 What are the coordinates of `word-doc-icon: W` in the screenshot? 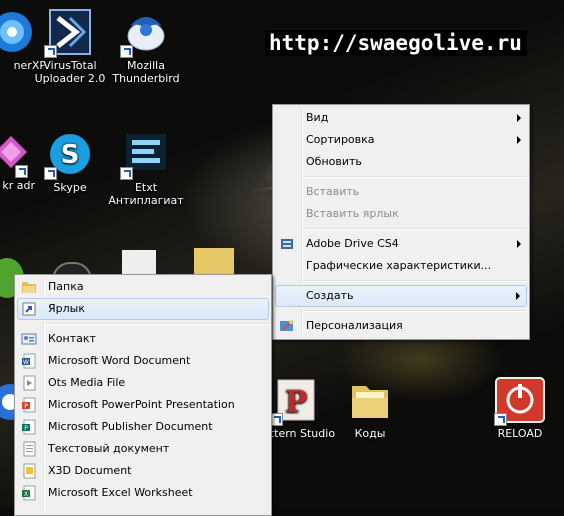 It's located at (29, 361).